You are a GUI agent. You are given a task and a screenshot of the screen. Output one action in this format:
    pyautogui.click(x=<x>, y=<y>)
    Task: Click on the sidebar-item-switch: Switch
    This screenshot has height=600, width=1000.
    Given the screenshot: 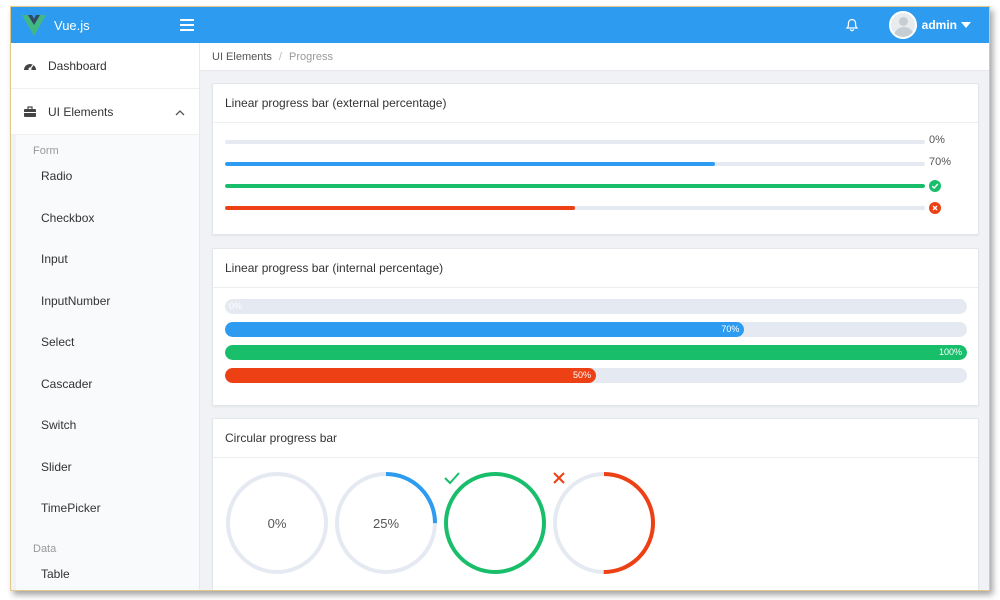 What is the action you would take?
    pyautogui.click(x=107, y=429)
    